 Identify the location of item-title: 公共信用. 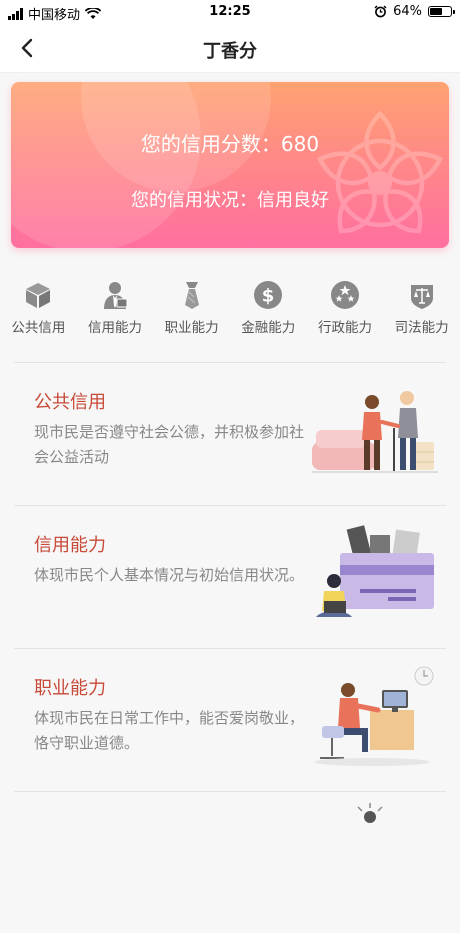
(70, 402).